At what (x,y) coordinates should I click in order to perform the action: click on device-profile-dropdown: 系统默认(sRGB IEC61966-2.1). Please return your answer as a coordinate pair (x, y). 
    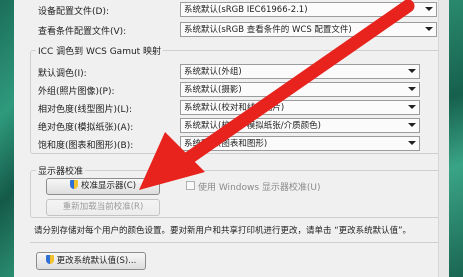
    Looking at the image, I should click on (308, 9).